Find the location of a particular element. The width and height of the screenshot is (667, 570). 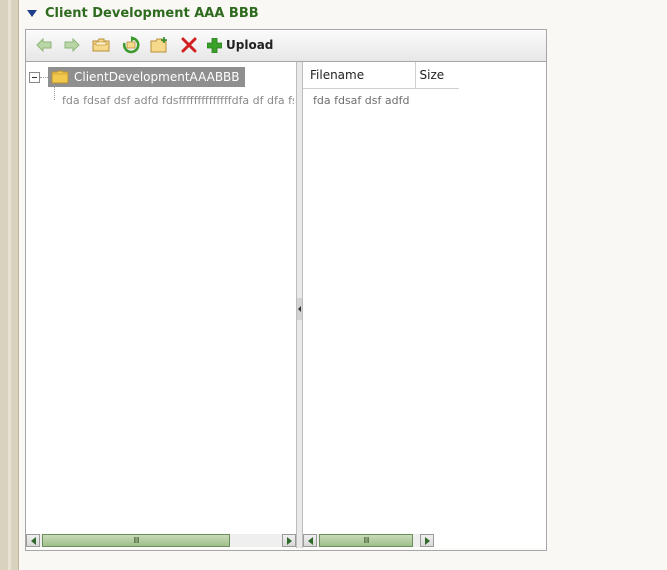

new-folder-icon is located at coordinates (158, 45).